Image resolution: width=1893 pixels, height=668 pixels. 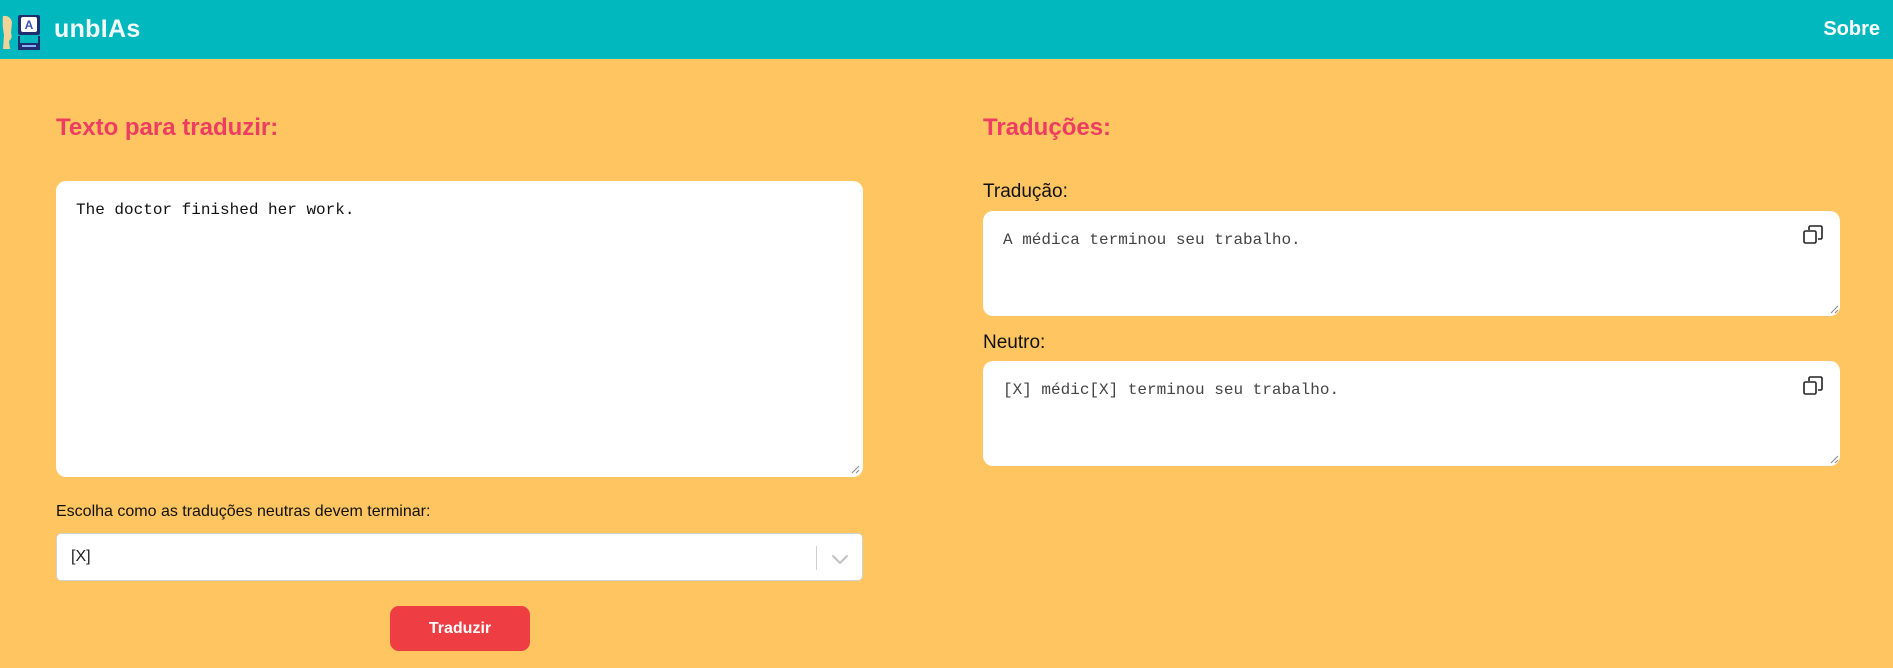 I want to click on translation-output: A médica terminou seu trabalho., so click(x=1411, y=263).